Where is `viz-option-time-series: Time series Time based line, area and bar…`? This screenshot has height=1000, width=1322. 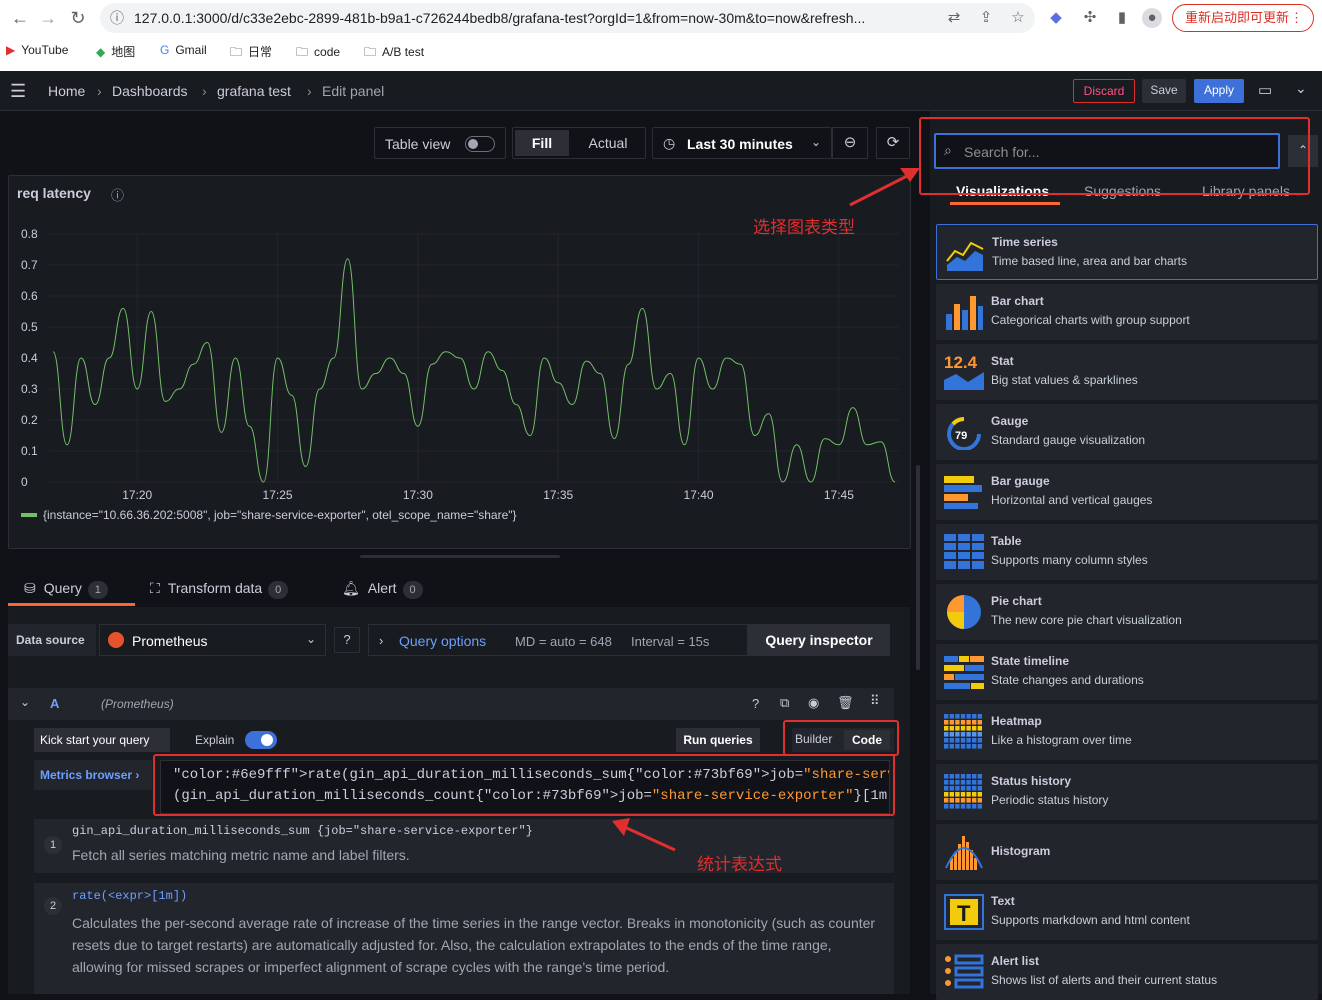 viz-option-time-series: Time series Time based line, area and bar… is located at coordinates (1127, 252).